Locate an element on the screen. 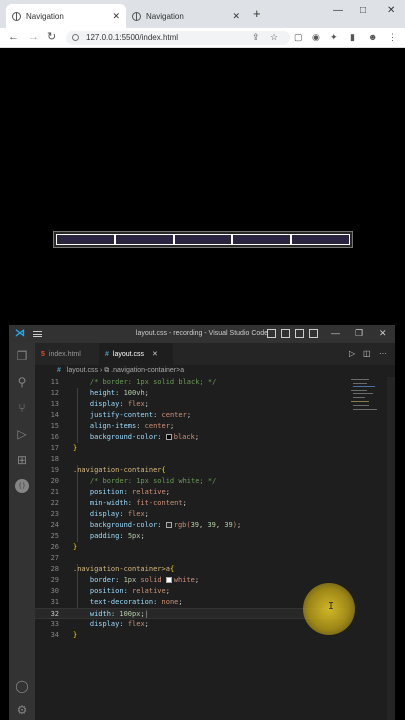  line-number: 21 is located at coordinates (54, 492).